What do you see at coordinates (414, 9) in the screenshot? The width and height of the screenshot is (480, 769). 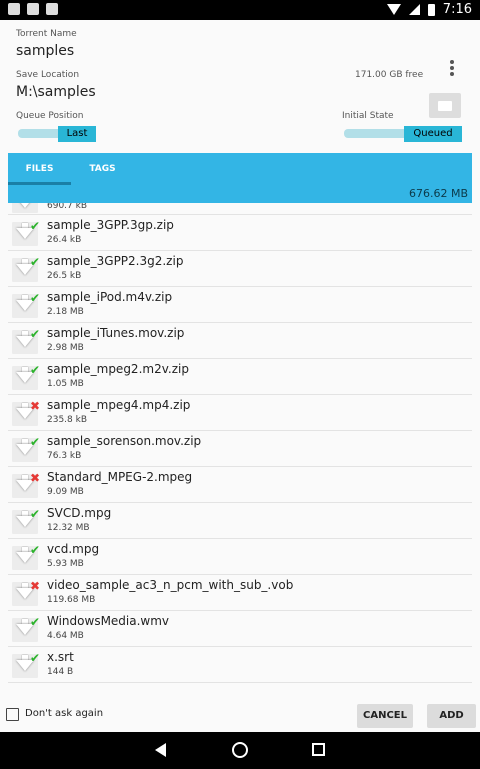 I see `signal-icon` at bounding box center [414, 9].